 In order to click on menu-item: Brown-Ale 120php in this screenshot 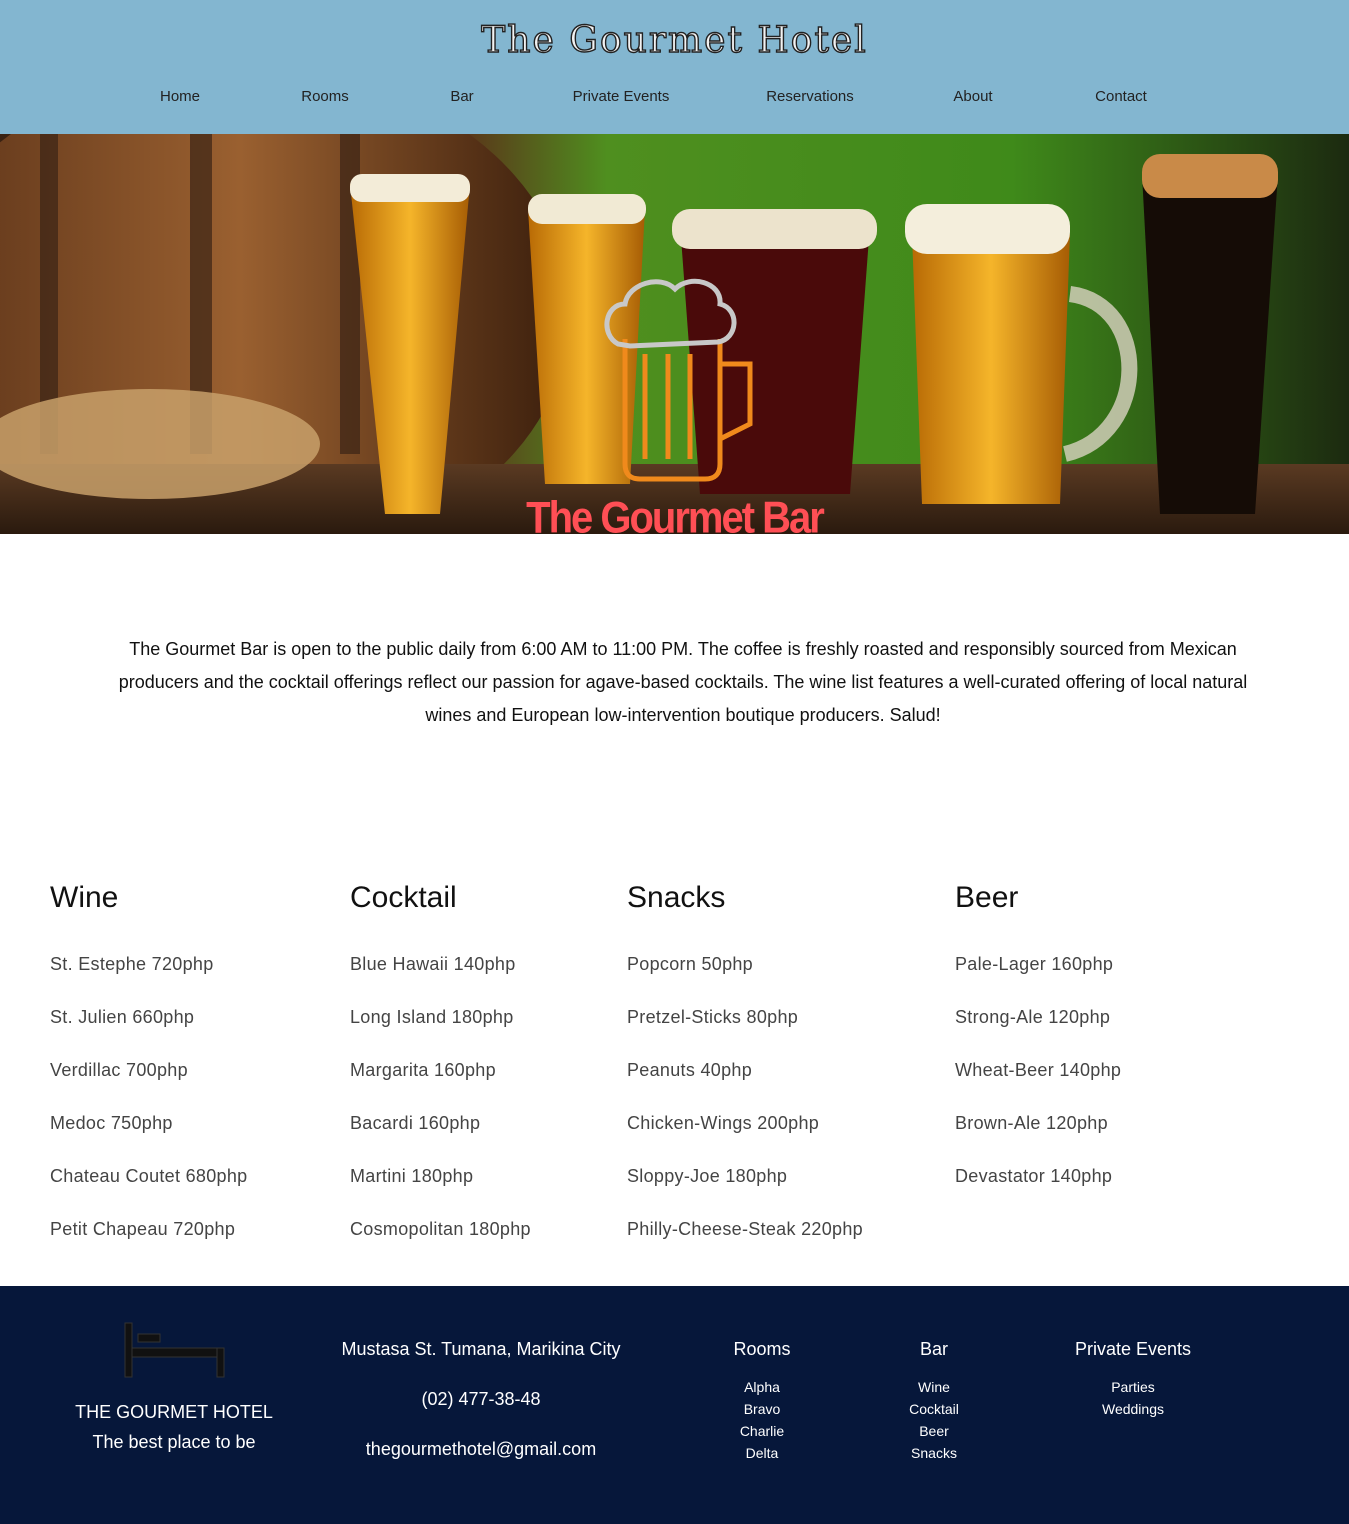, I will do `click(1031, 1123)`.